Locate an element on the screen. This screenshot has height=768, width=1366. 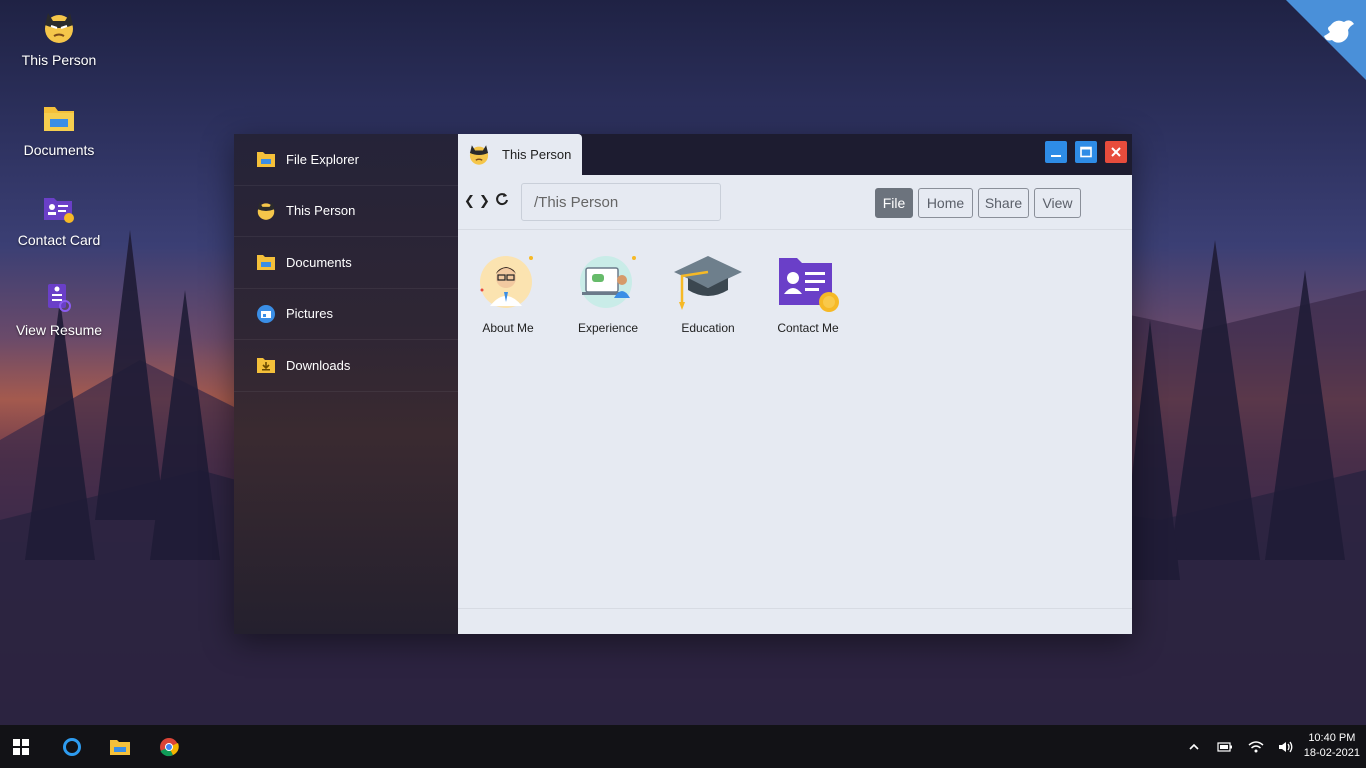
close-button is located at coordinates (1116, 152).